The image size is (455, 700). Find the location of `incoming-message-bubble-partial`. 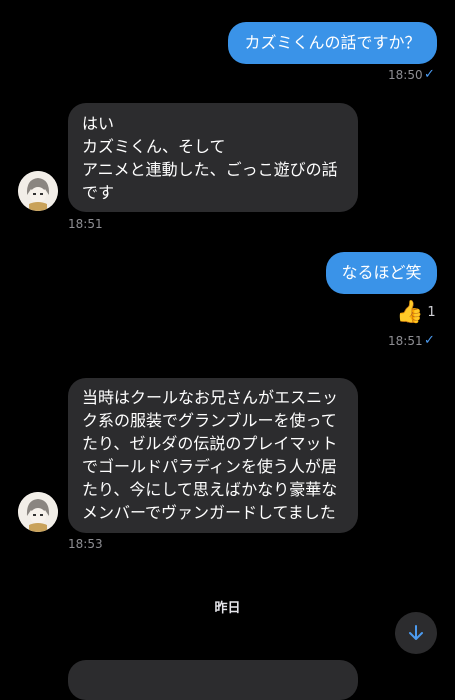

incoming-message-bubble-partial is located at coordinates (213, 680).